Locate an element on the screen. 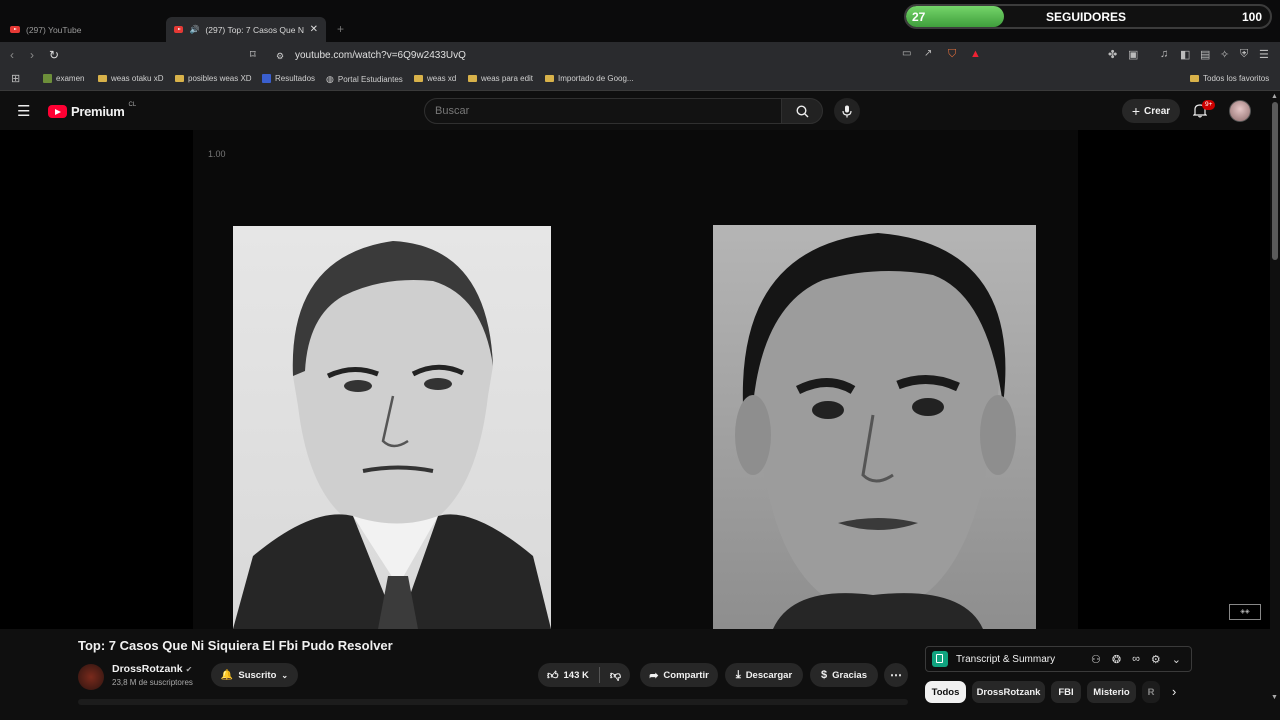 The image size is (1280, 720). glasses-icon: ∞ is located at coordinates (1136, 659).